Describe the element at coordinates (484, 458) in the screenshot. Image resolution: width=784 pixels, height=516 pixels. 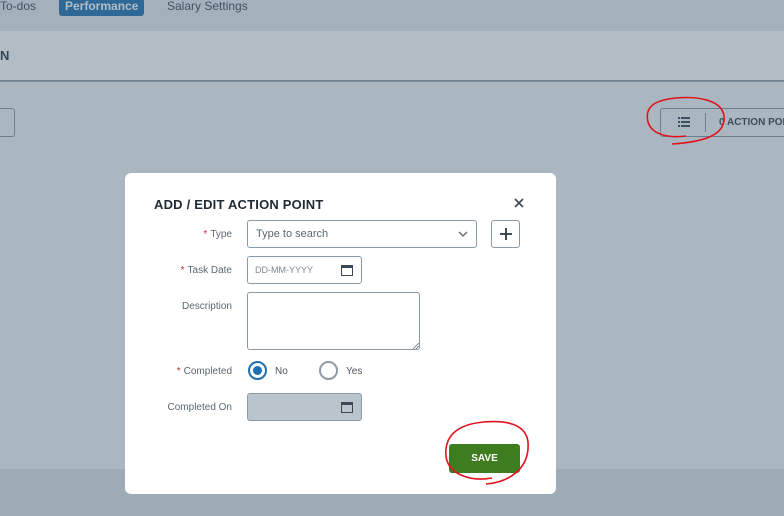
I see `save-button: SAVE` at that location.